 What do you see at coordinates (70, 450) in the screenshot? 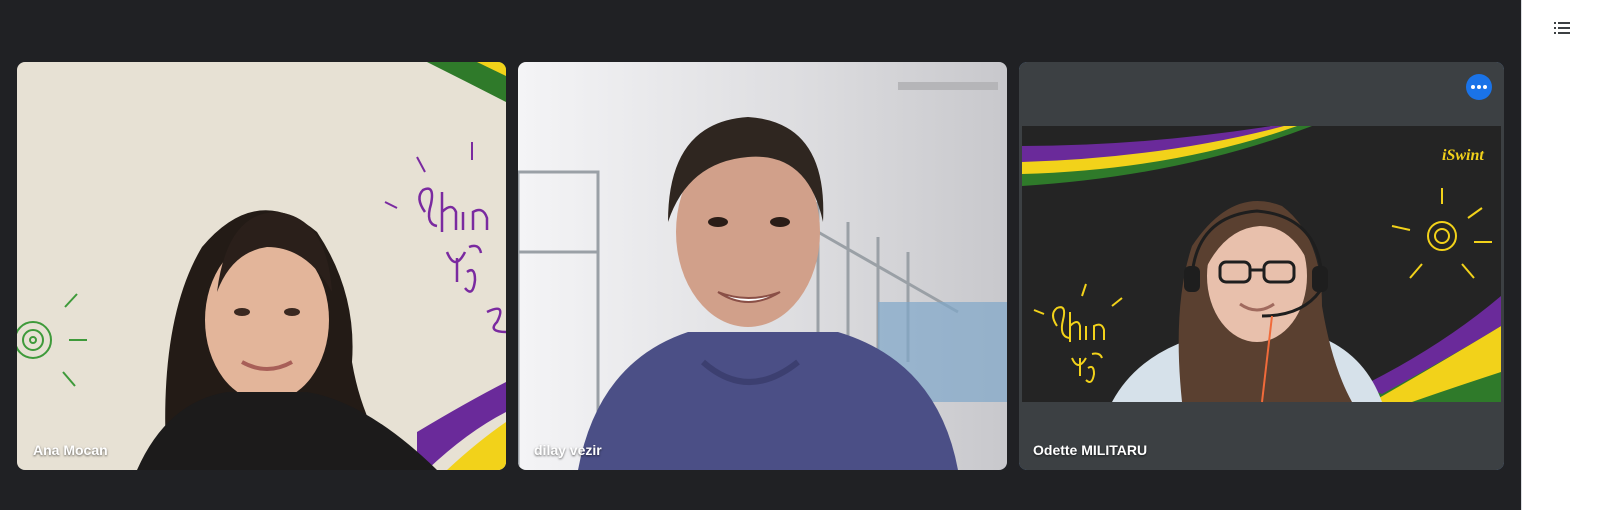
I see `participant-name: Ana Mocan` at bounding box center [70, 450].